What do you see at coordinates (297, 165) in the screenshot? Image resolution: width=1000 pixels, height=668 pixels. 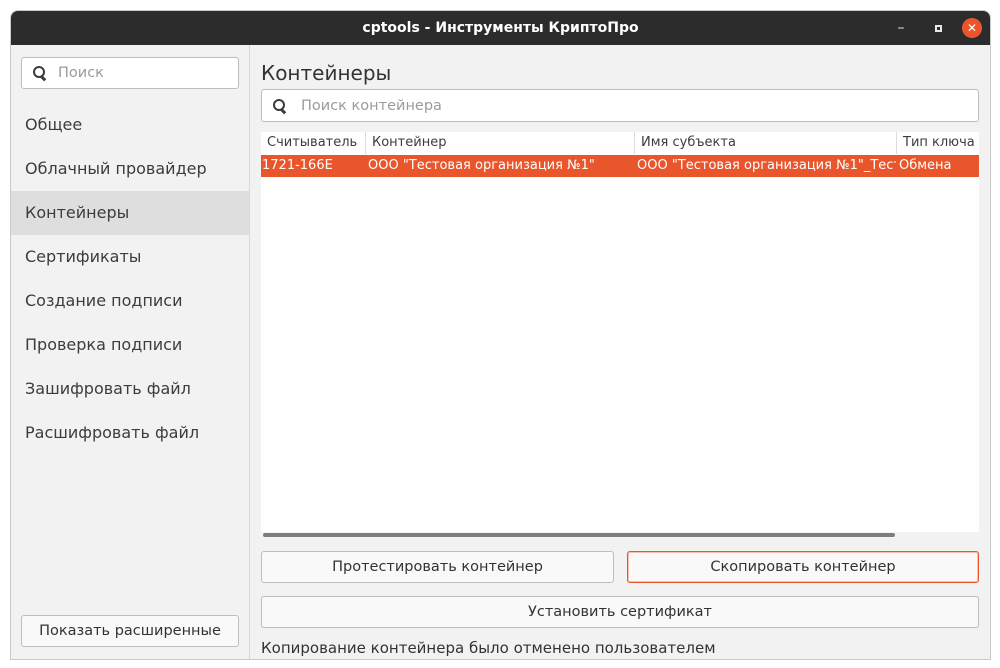 I see `cell-reader: 1721-166E` at bounding box center [297, 165].